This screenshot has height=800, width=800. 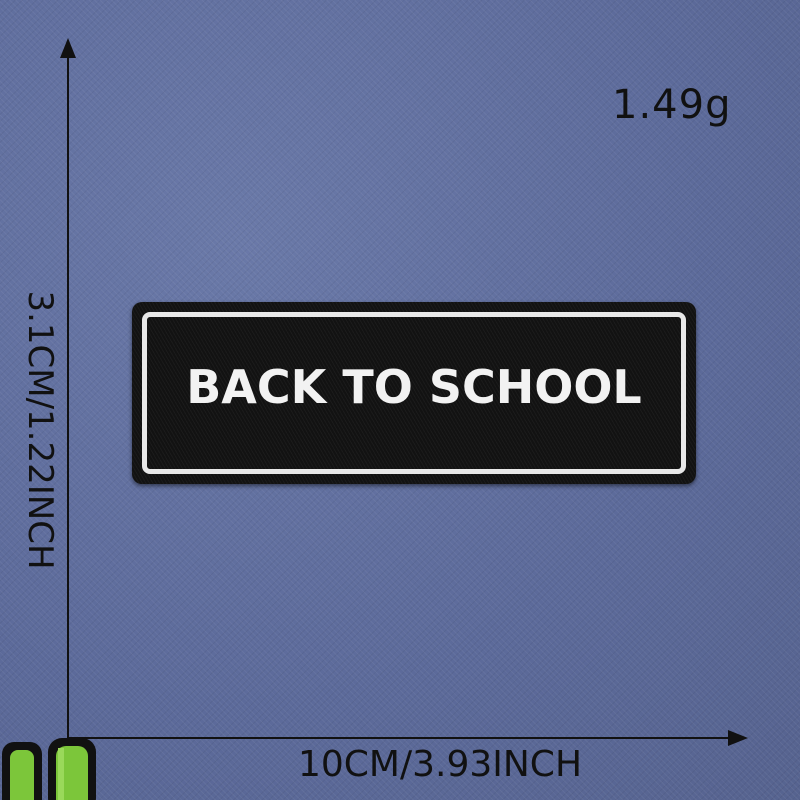 I want to click on width-dimension-label: 10CM/3.93INCH, so click(x=440, y=764).